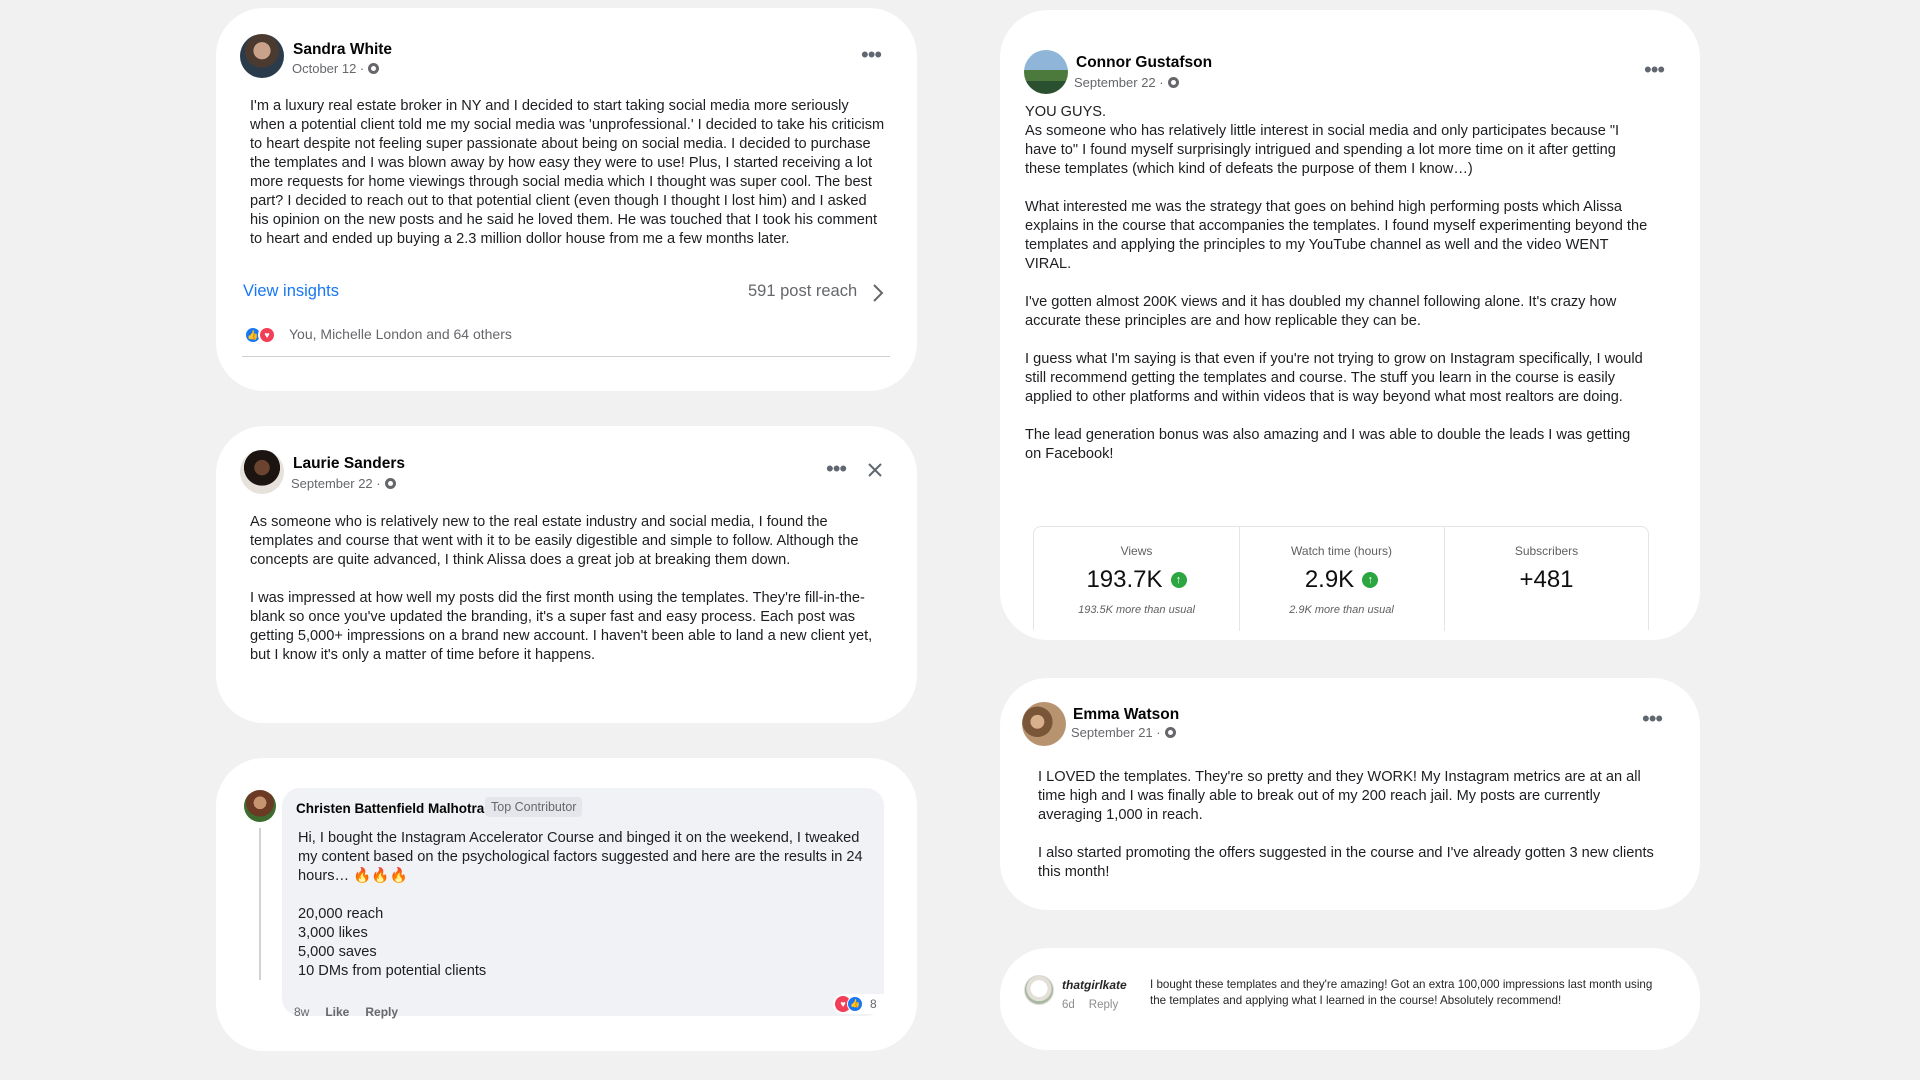 This screenshot has width=1920, height=1080. I want to click on top-contributor-badge: Top Contributor, so click(534, 807).